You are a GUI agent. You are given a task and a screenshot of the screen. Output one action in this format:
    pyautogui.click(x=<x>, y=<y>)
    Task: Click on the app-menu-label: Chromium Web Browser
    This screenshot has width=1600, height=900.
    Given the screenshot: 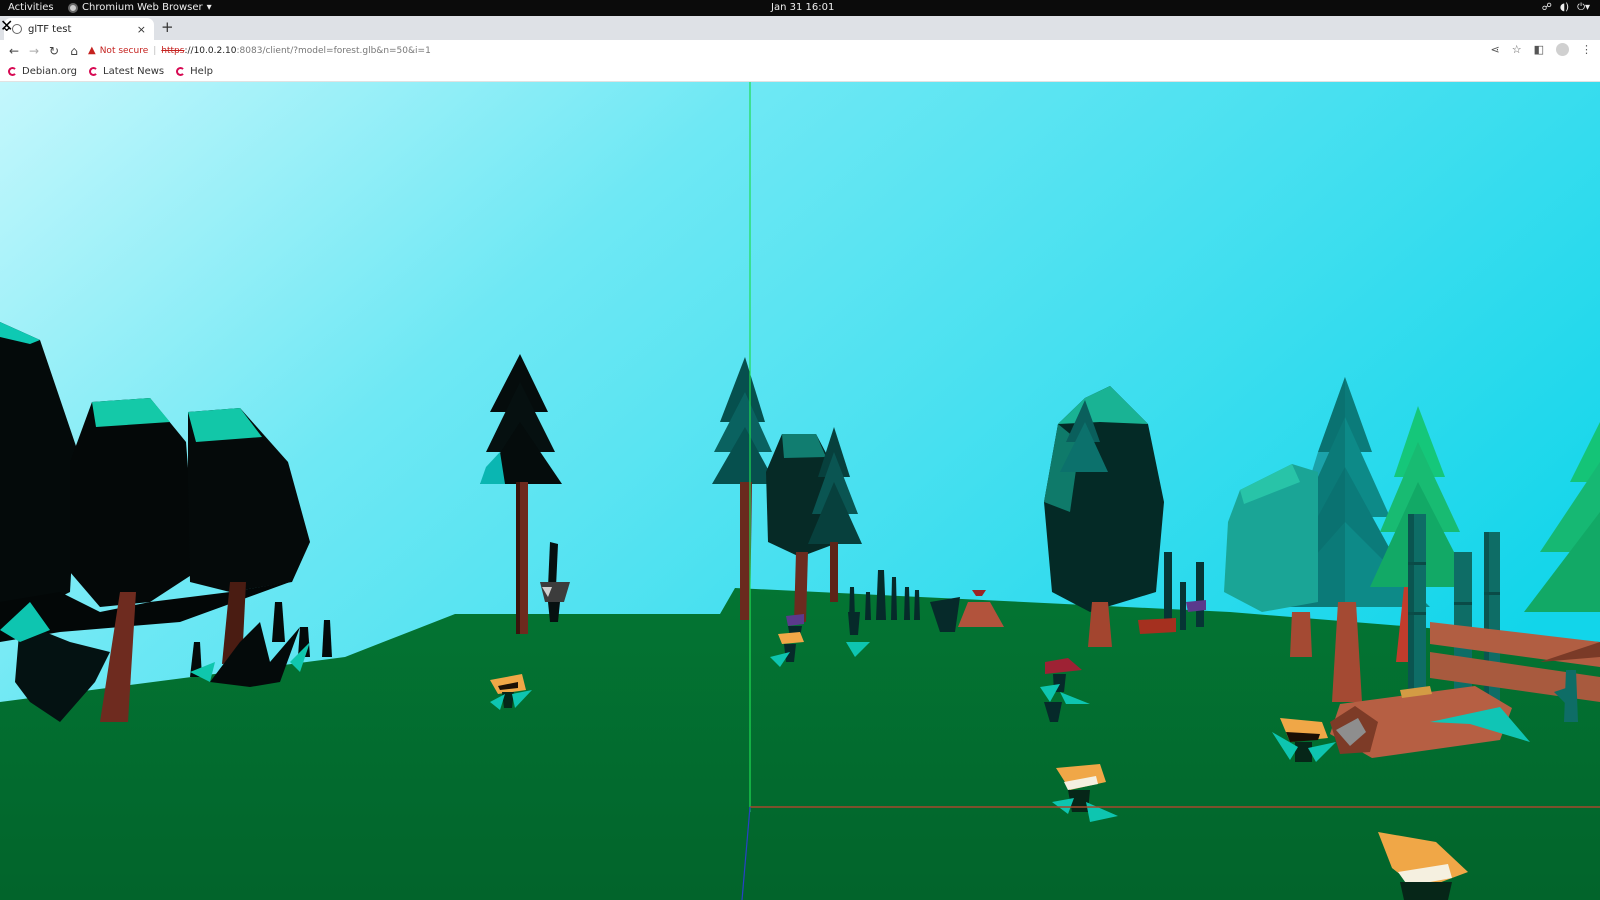 What is the action you would take?
    pyautogui.click(x=142, y=7)
    